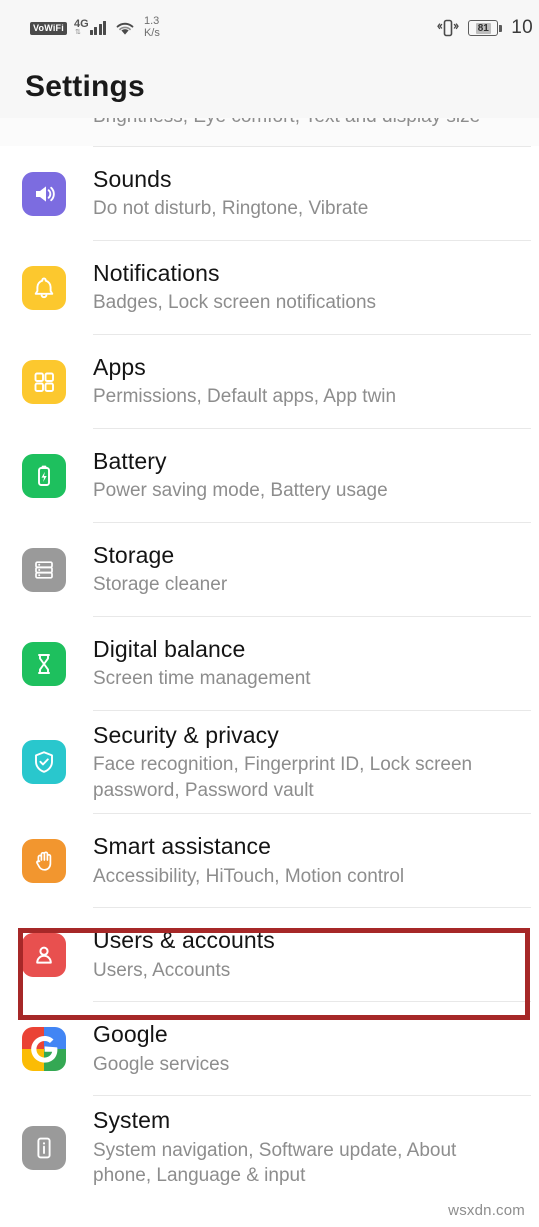 This screenshot has height=1227, width=539. Describe the element at coordinates (44, 193) in the screenshot. I see `speaker-icon` at that location.